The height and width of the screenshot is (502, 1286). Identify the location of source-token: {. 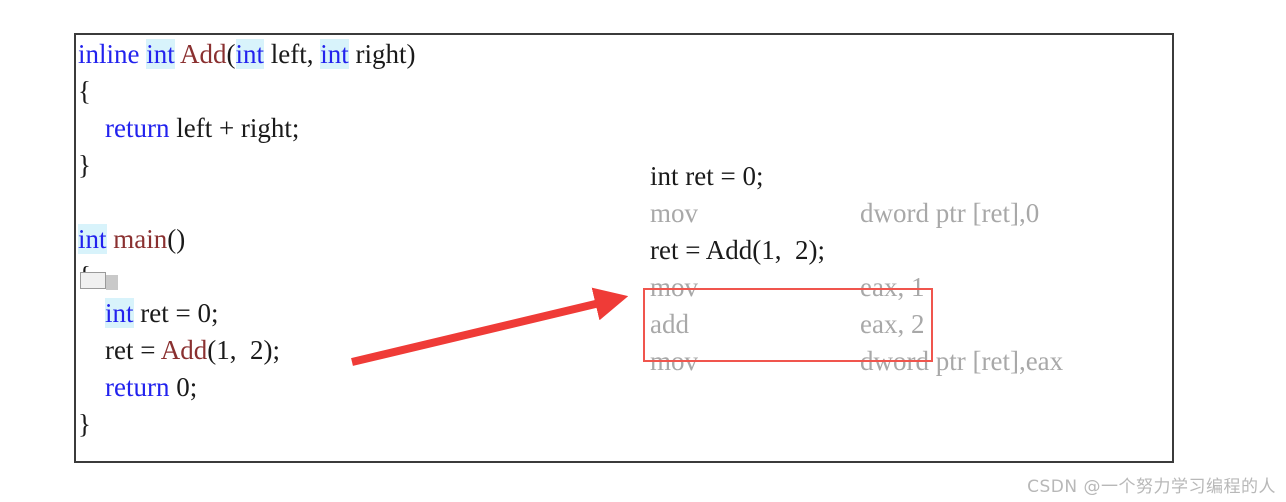
(84, 91).